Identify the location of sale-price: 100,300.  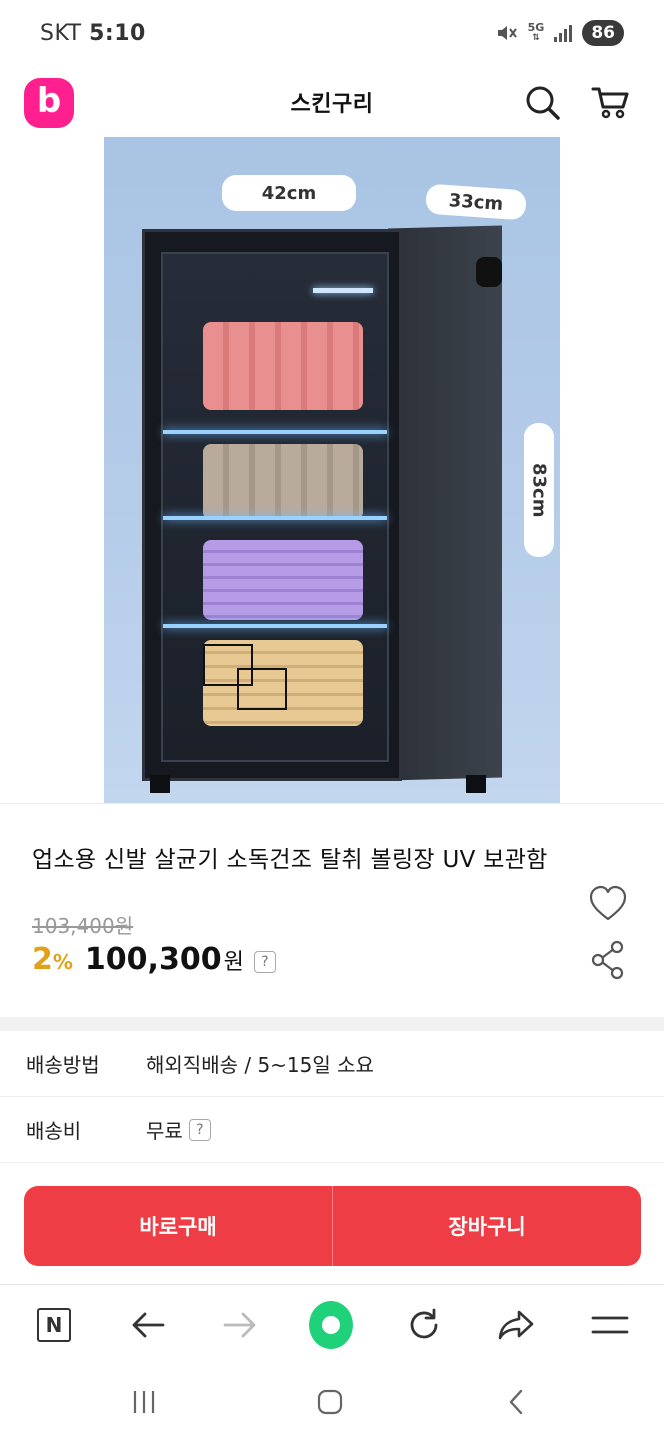
(153, 959).